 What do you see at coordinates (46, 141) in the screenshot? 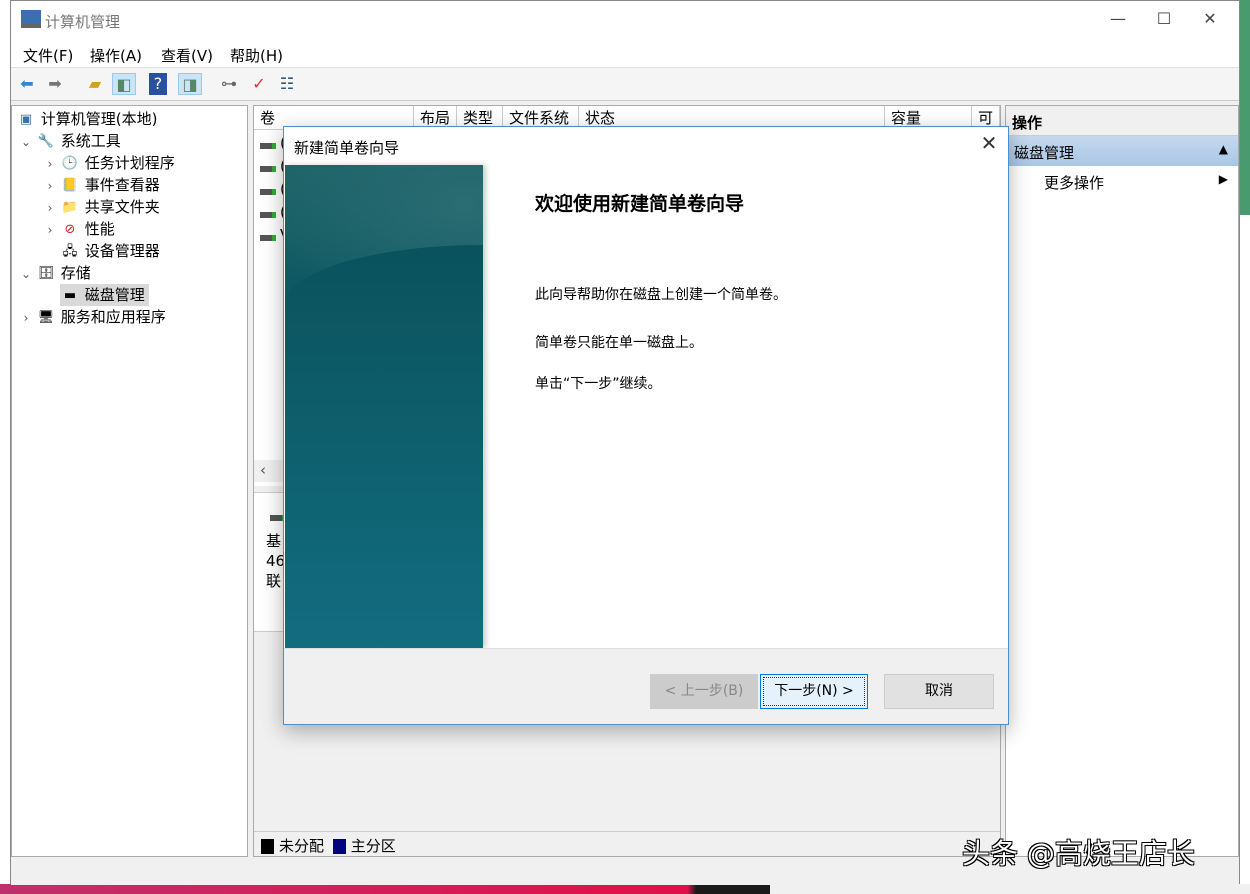
I see `tools-icon: 🔧` at bounding box center [46, 141].